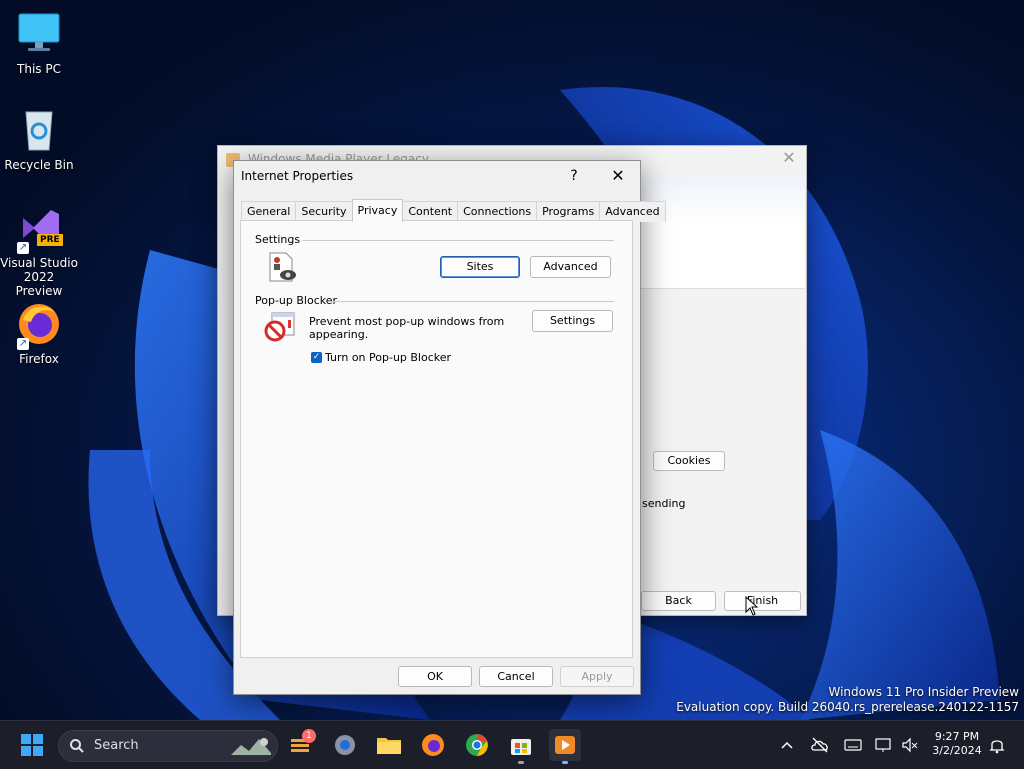 This screenshot has height=769, width=1024. I want to click on taskbar-media-player, so click(565, 746).